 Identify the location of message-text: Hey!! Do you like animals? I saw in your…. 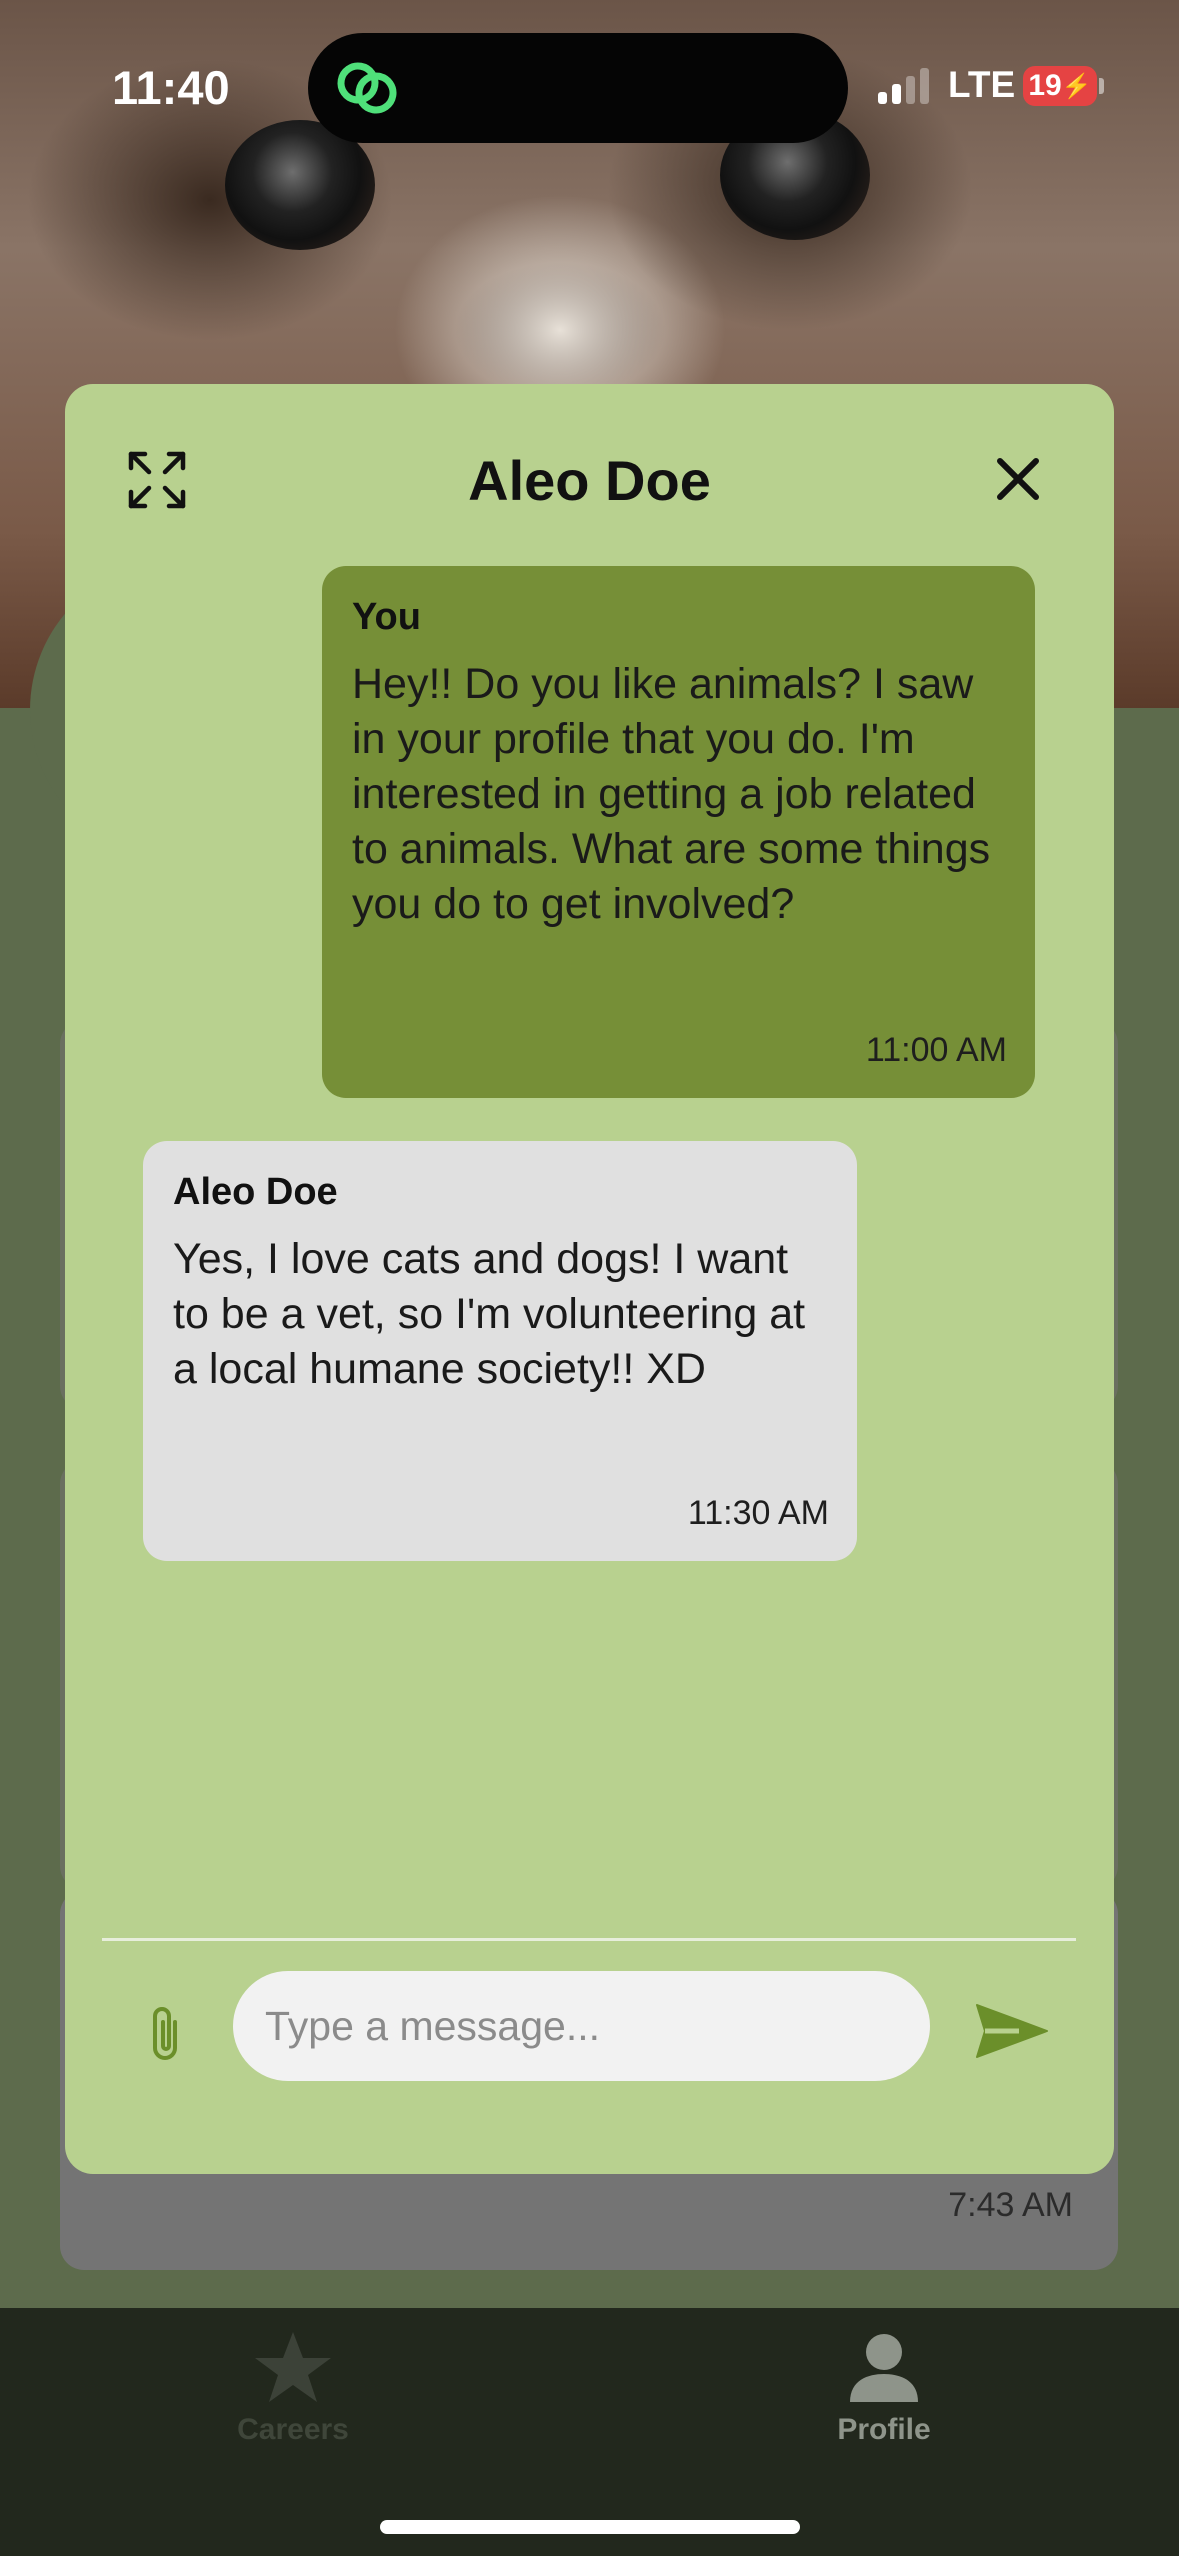
(671, 794).